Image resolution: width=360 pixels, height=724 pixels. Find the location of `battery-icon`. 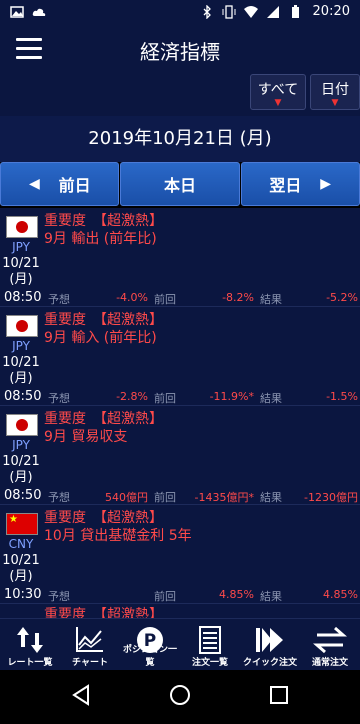

battery-icon is located at coordinates (295, 11).